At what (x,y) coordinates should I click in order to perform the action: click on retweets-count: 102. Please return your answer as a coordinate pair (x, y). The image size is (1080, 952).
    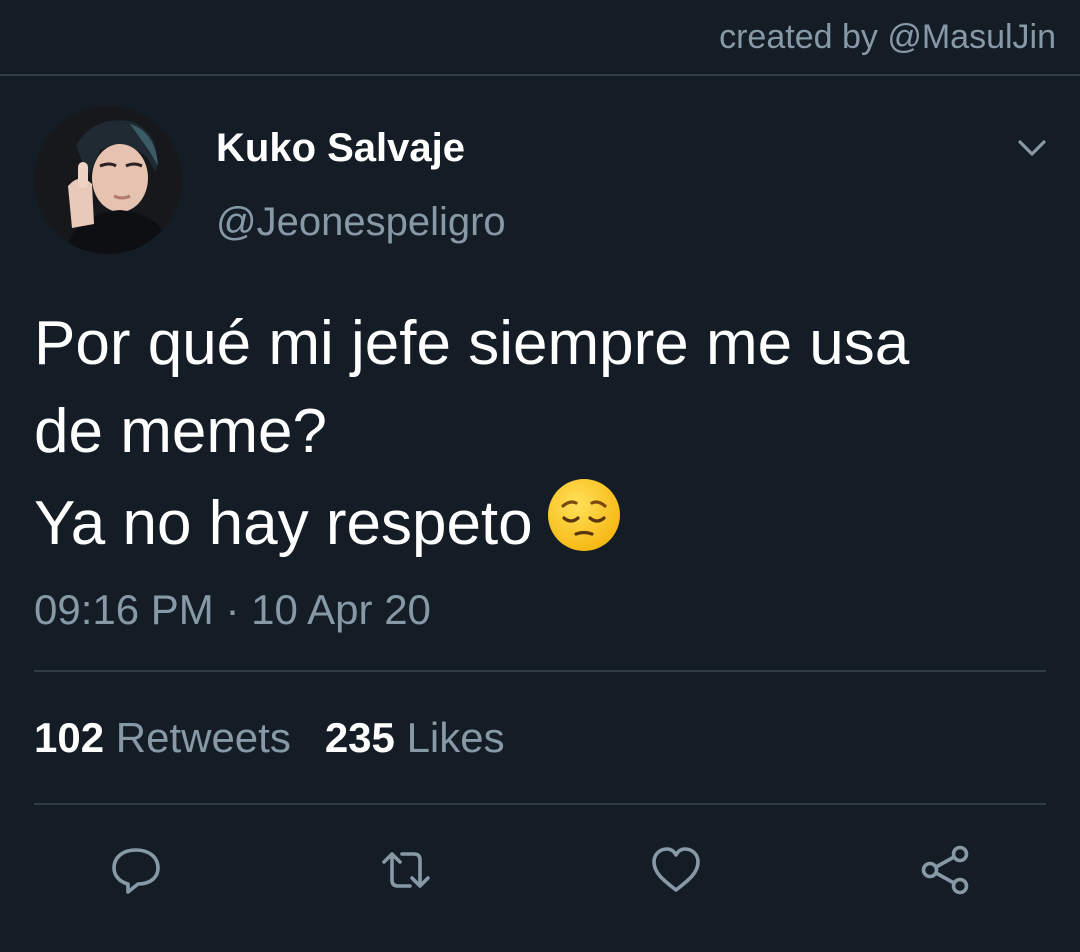
    Looking at the image, I should click on (69, 737).